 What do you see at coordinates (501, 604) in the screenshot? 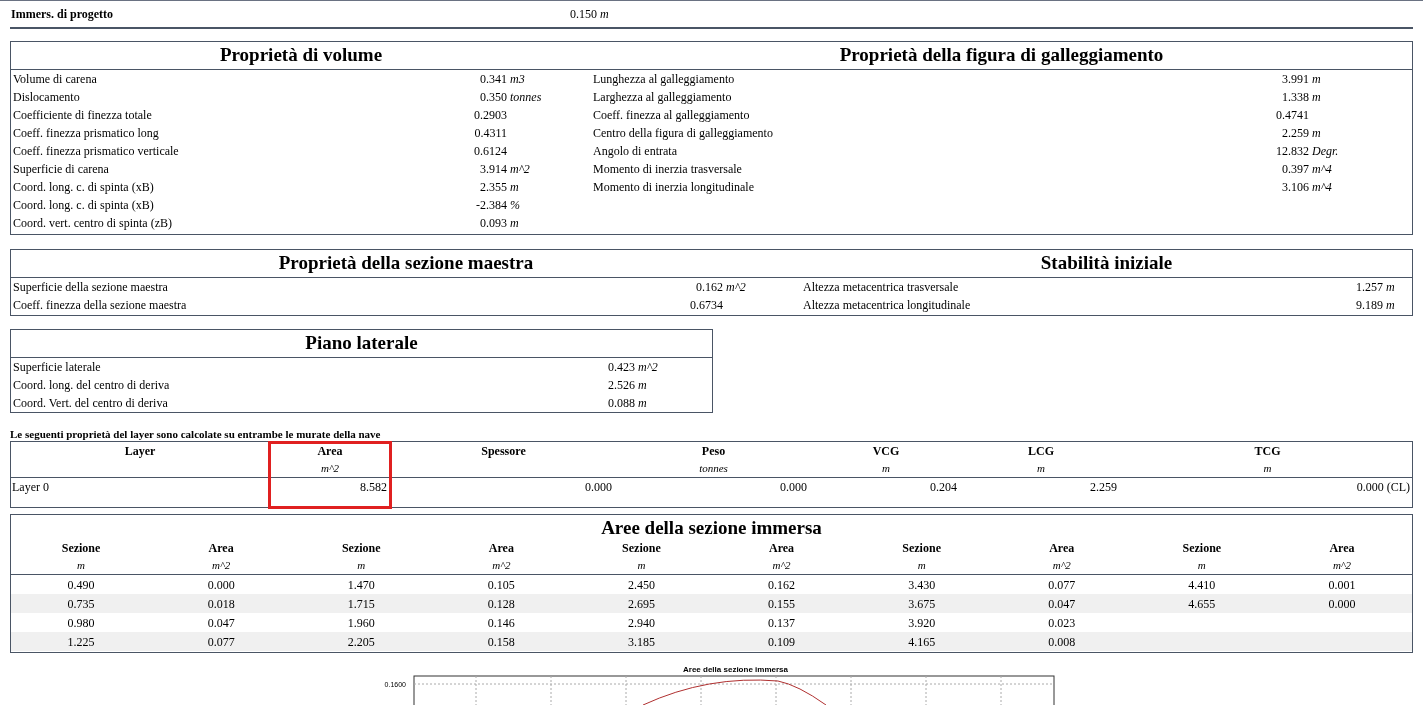
I see `table-cell-text: 0.128` at bounding box center [501, 604].